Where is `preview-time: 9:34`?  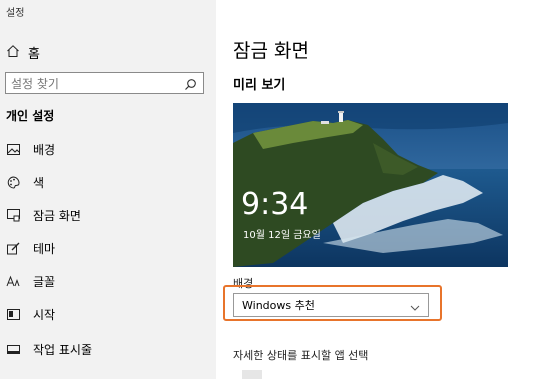 preview-time: 9:34 is located at coordinates (275, 204).